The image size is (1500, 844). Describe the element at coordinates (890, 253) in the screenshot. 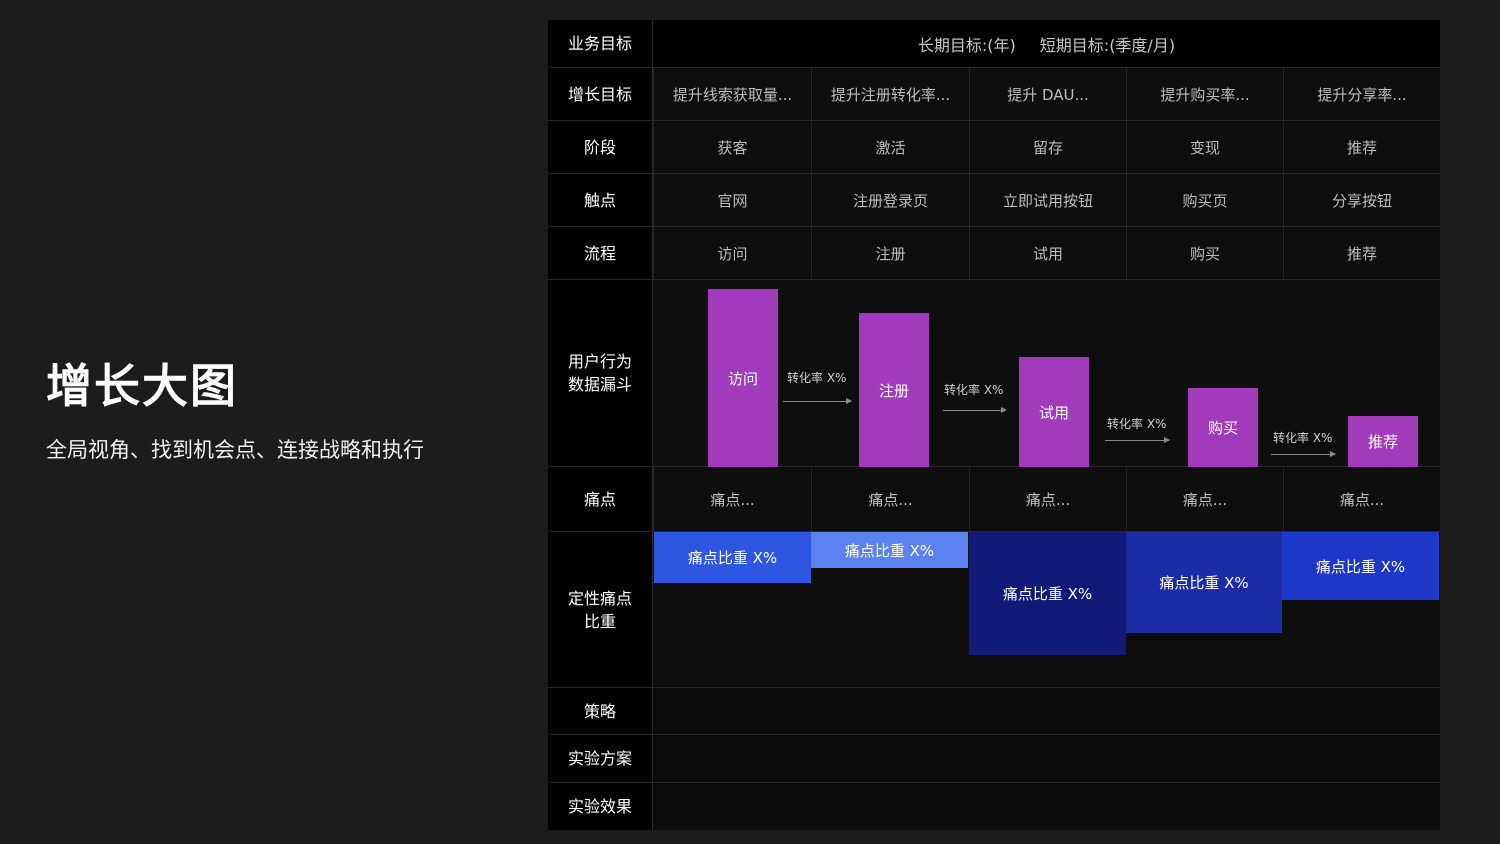

I see `flow-cell: 注册` at that location.